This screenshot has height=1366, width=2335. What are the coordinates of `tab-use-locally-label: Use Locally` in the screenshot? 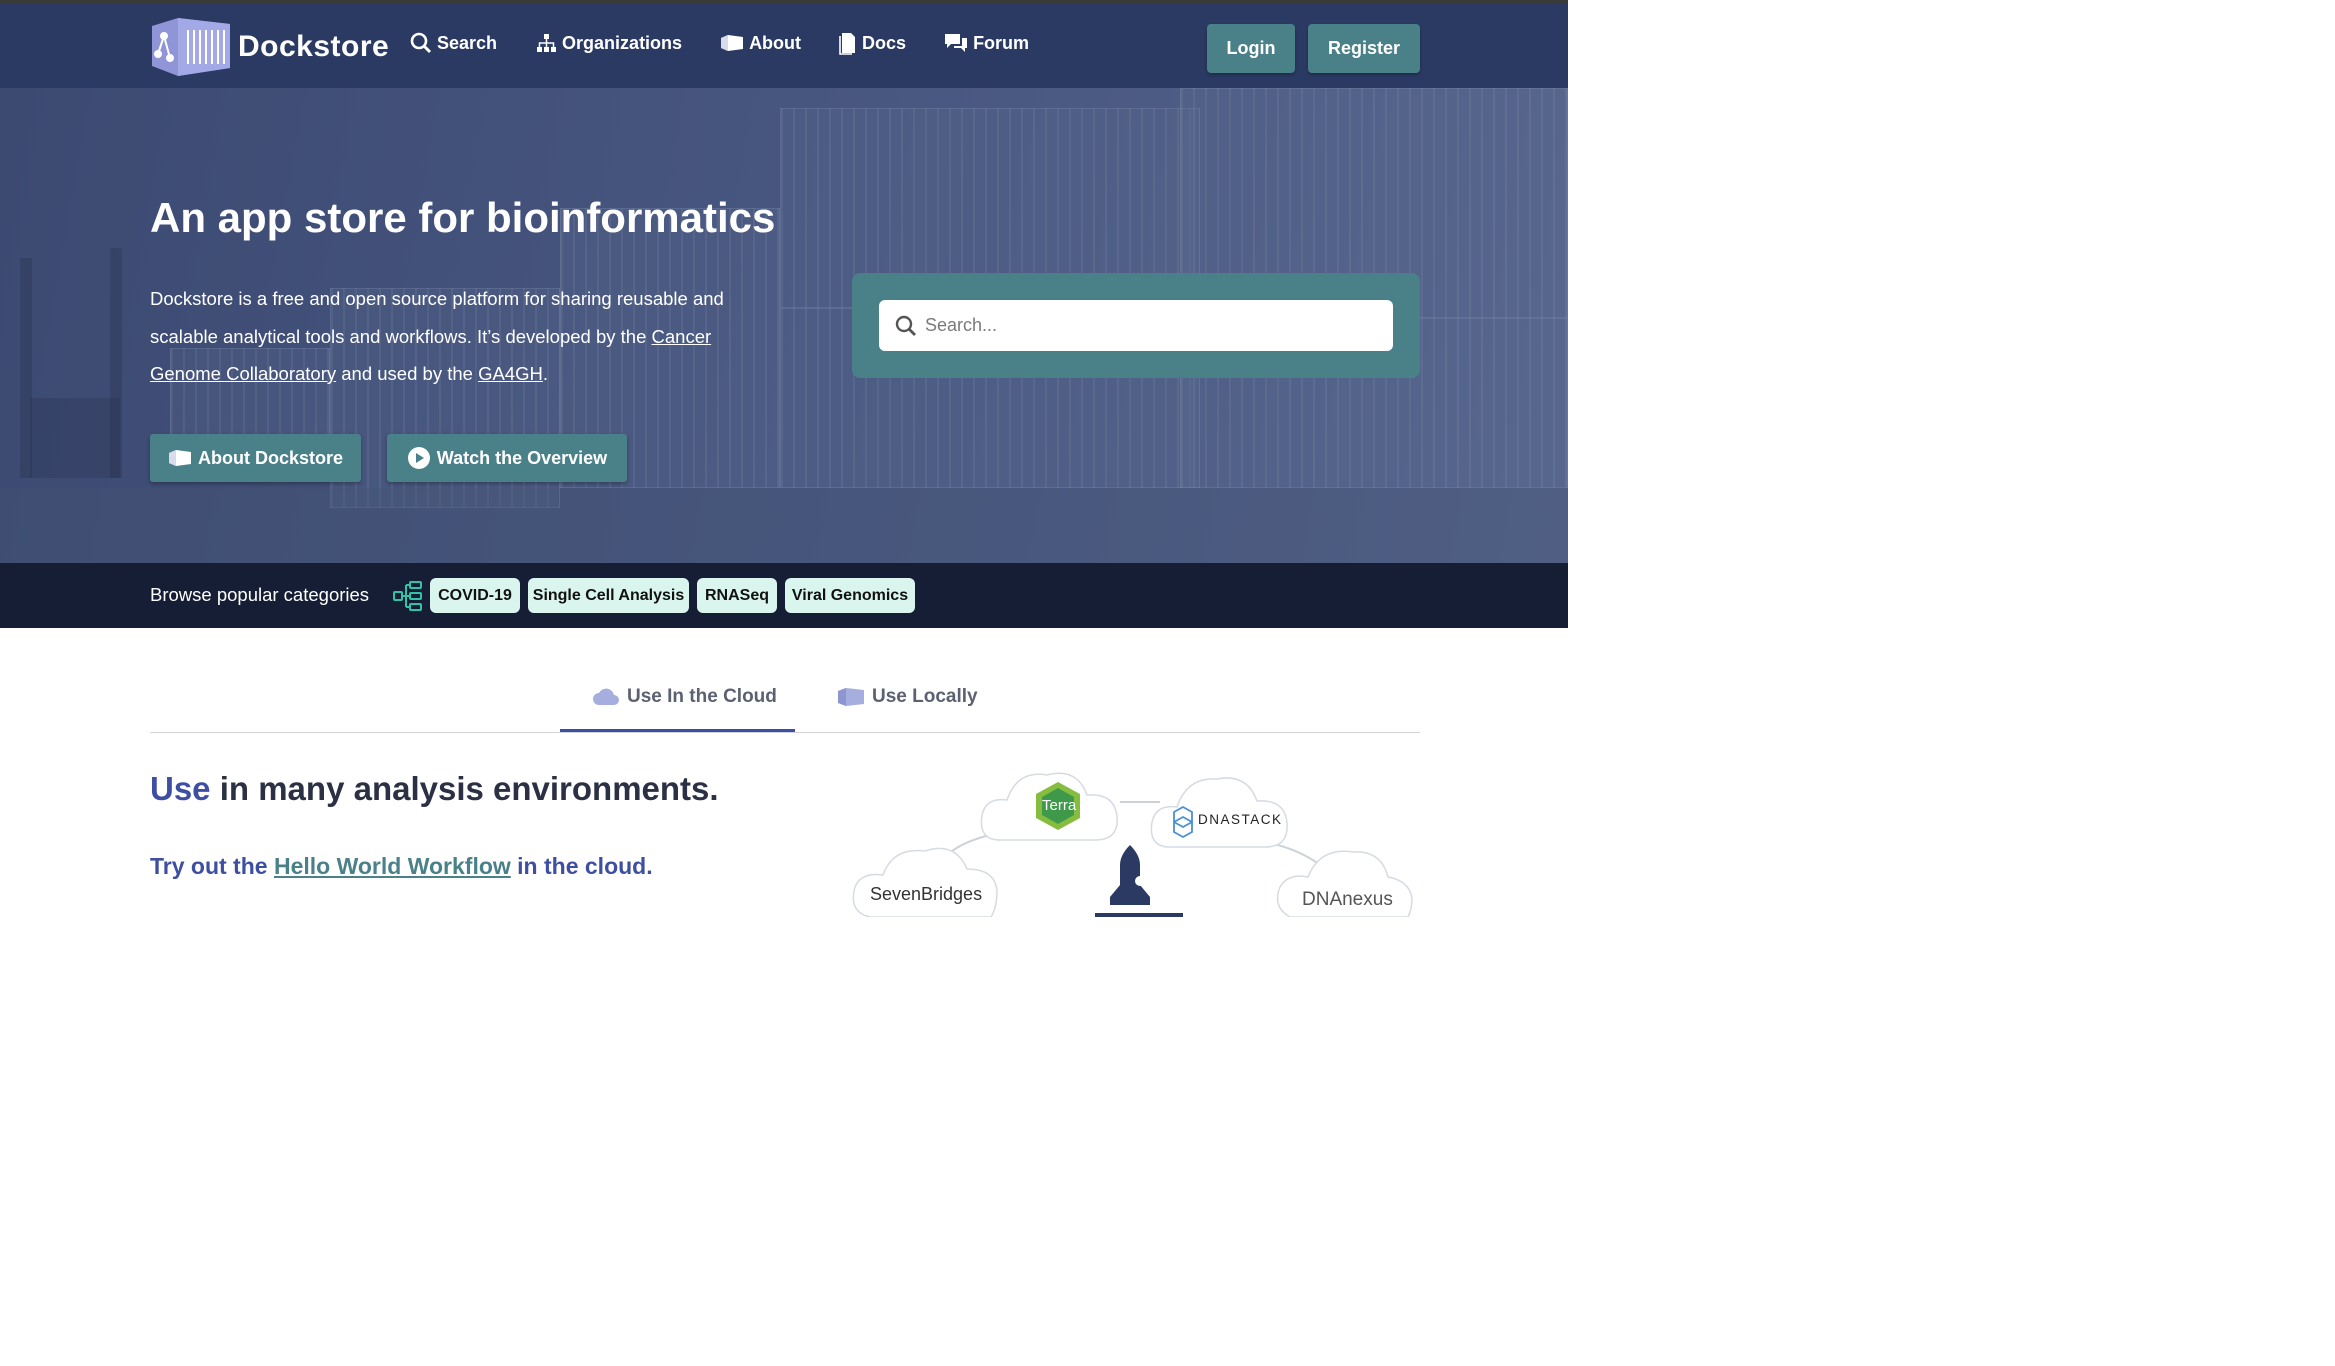 It's located at (925, 696).